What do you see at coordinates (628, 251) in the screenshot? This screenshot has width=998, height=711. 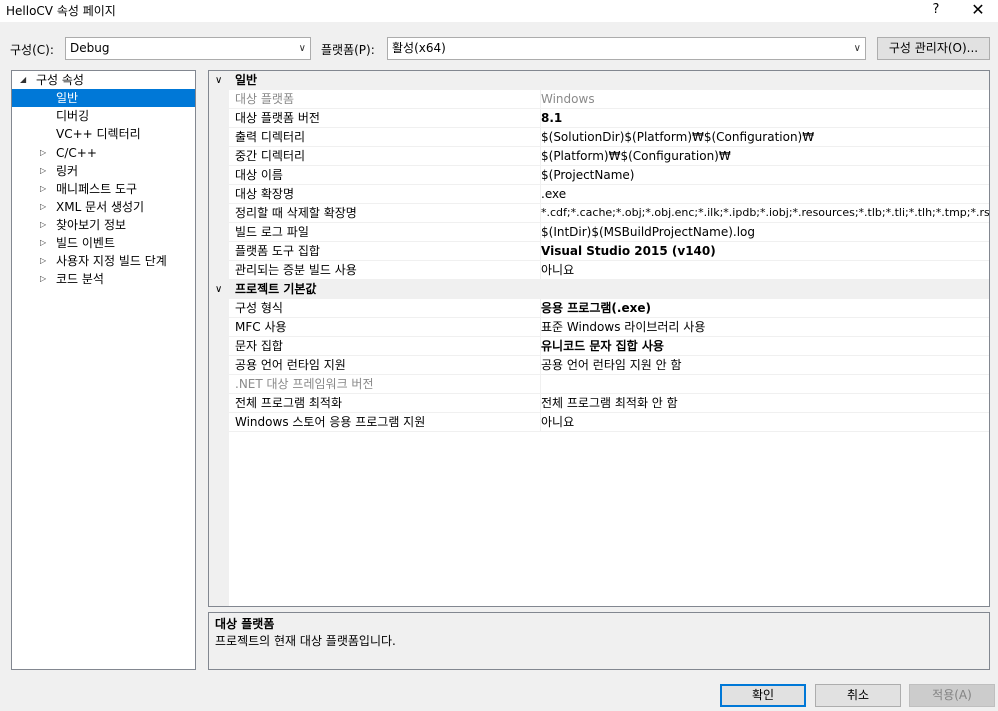 I see `property-value: Visual Studio 2015 (v140)` at bounding box center [628, 251].